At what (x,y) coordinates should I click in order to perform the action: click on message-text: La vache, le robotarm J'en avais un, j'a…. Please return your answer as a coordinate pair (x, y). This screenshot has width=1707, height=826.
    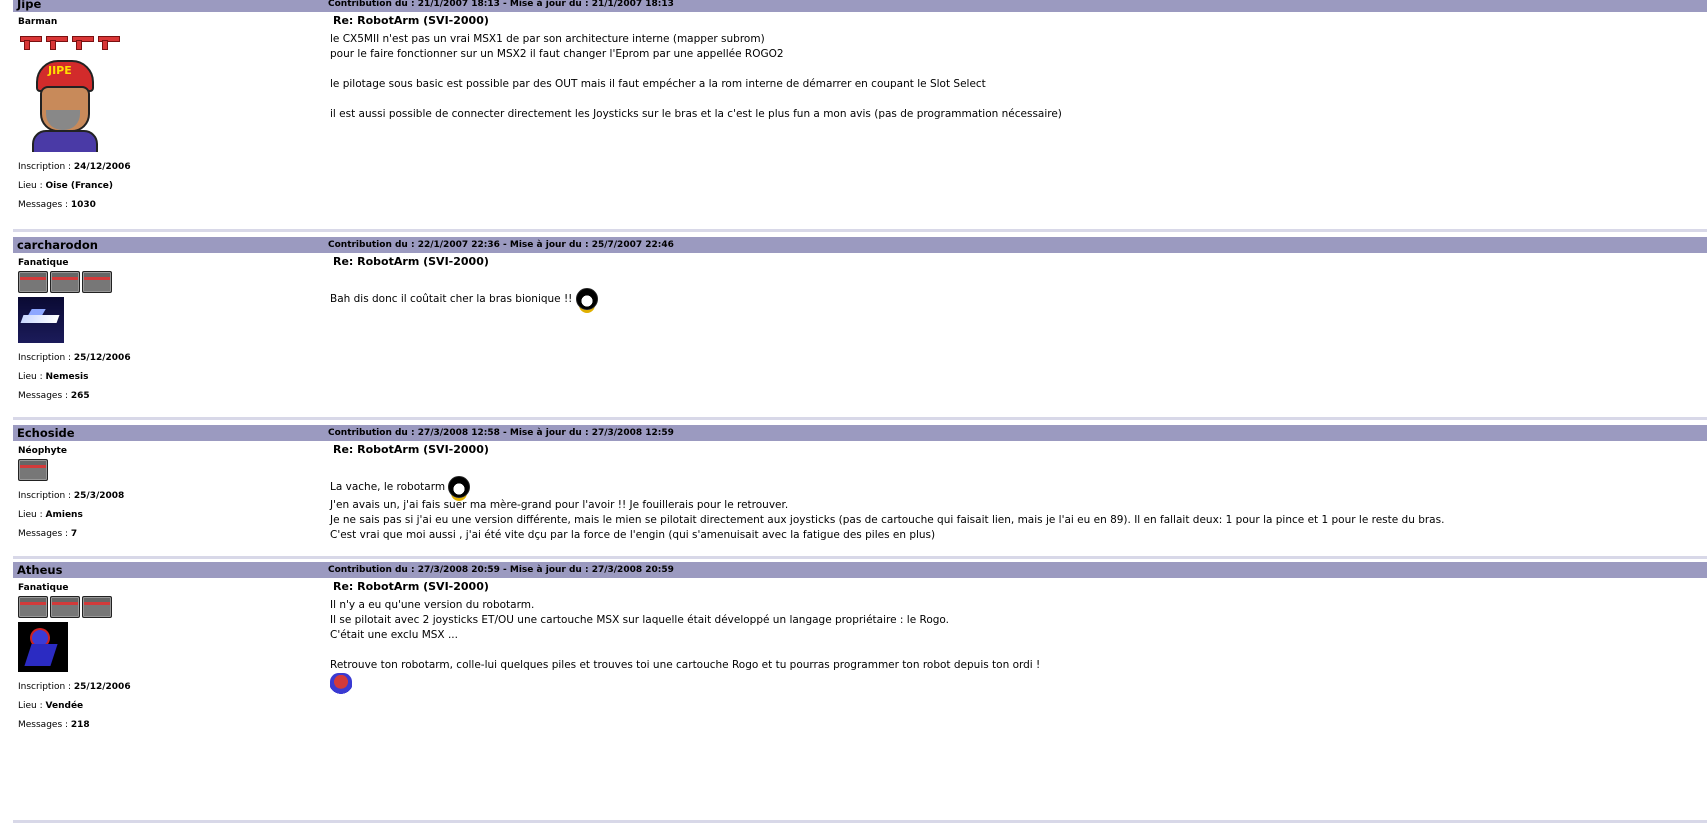
    Looking at the image, I should click on (1013, 502).